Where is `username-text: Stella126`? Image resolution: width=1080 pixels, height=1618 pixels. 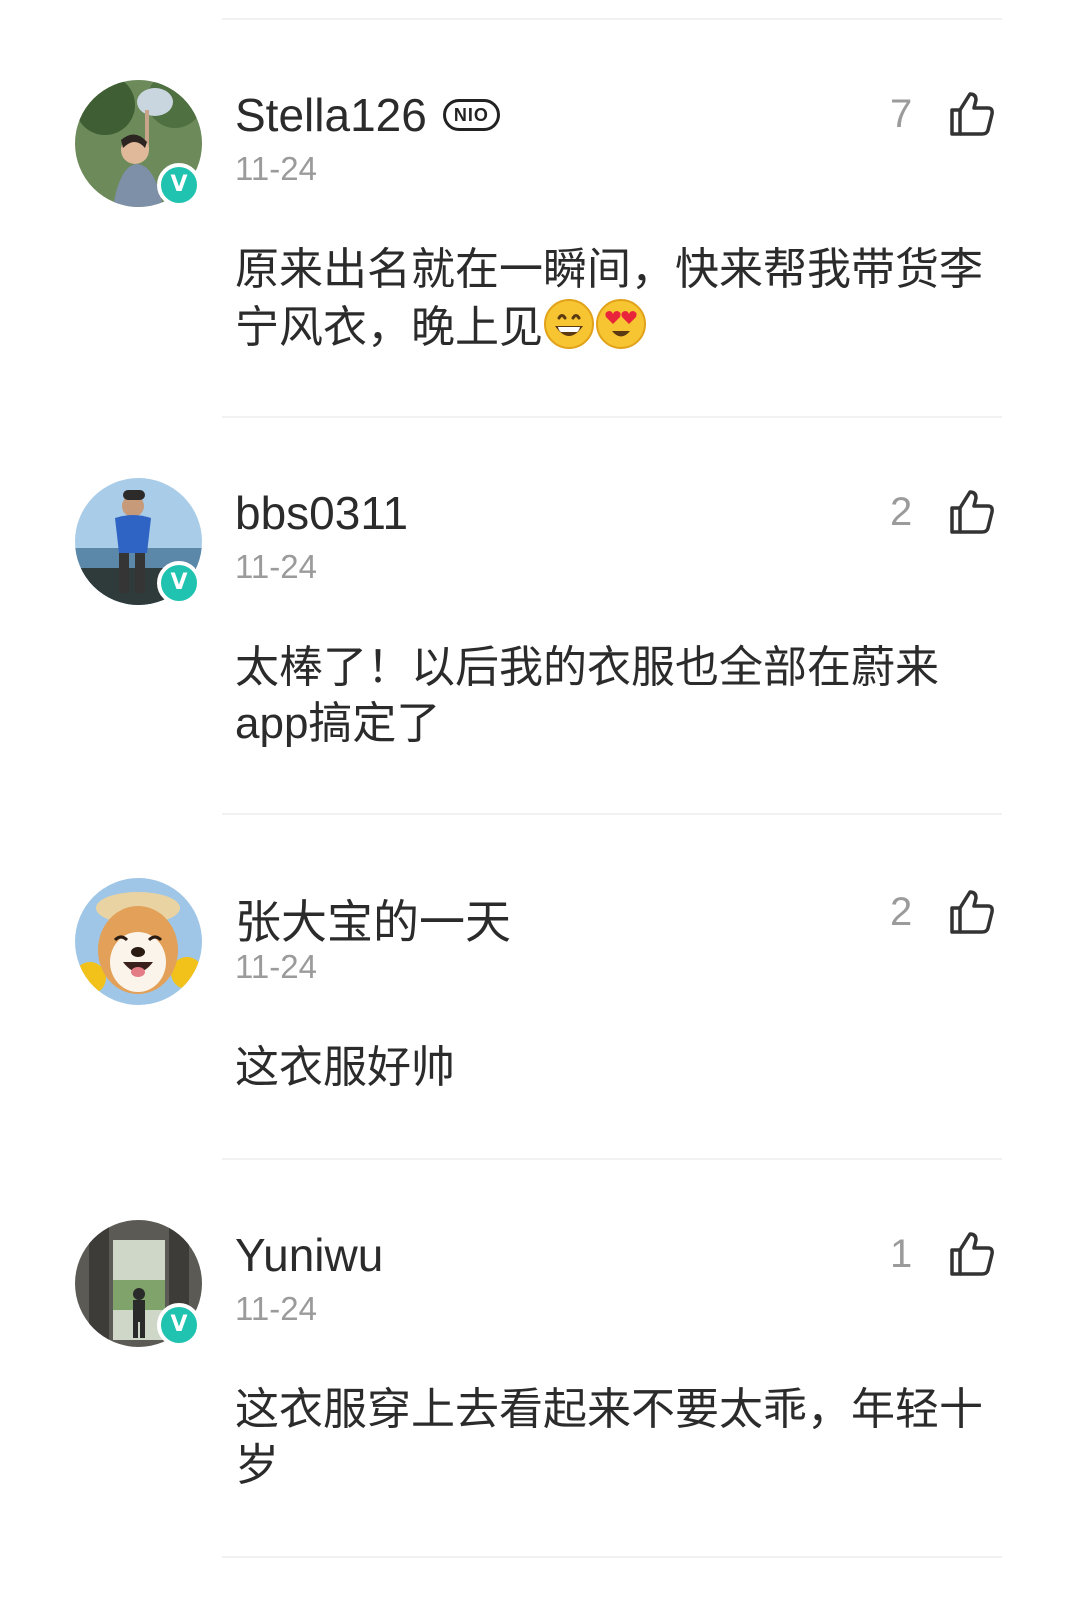
username-text: Stella126 is located at coordinates (331, 115).